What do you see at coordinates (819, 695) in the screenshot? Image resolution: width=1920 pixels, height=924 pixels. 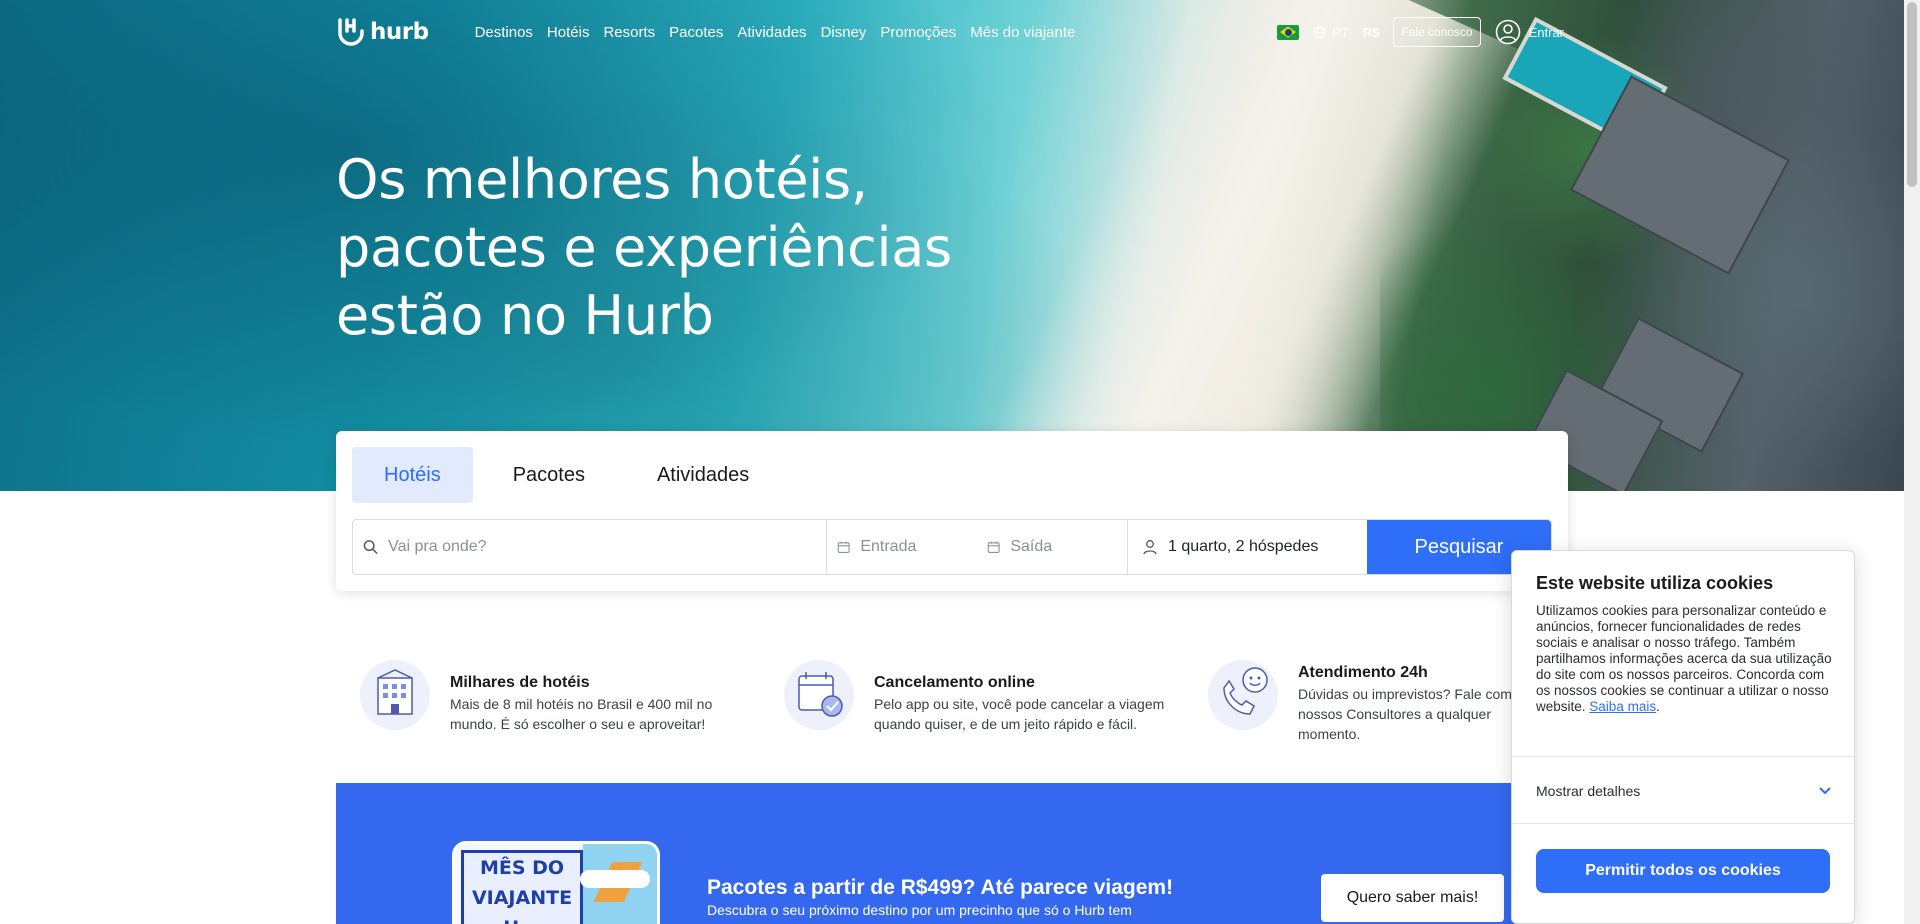 I see `calendar-check-icon` at bounding box center [819, 695].